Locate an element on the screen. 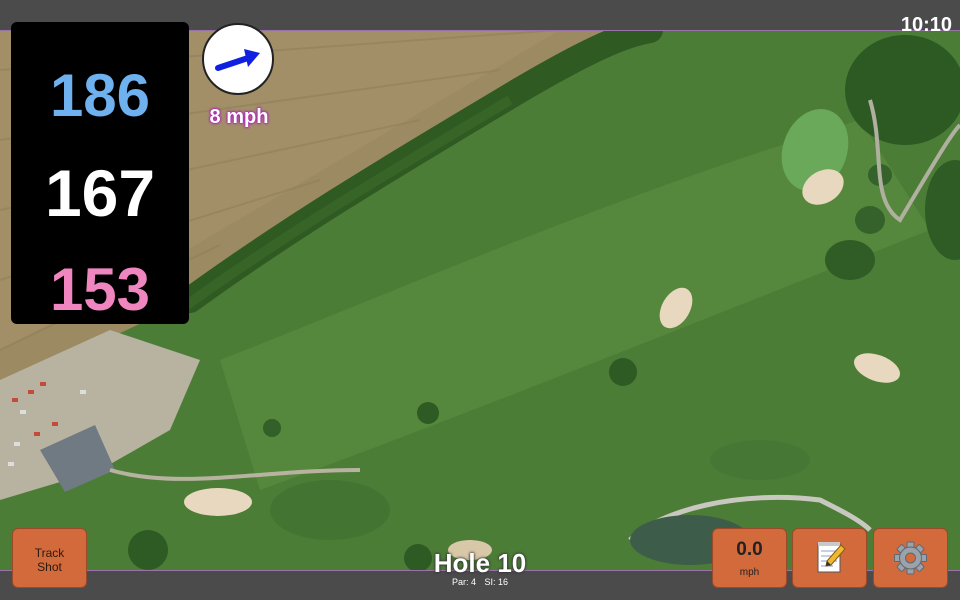 The image size is (960, 600). distance-panel: 186 167 153 is located at coordinates (100, 173).